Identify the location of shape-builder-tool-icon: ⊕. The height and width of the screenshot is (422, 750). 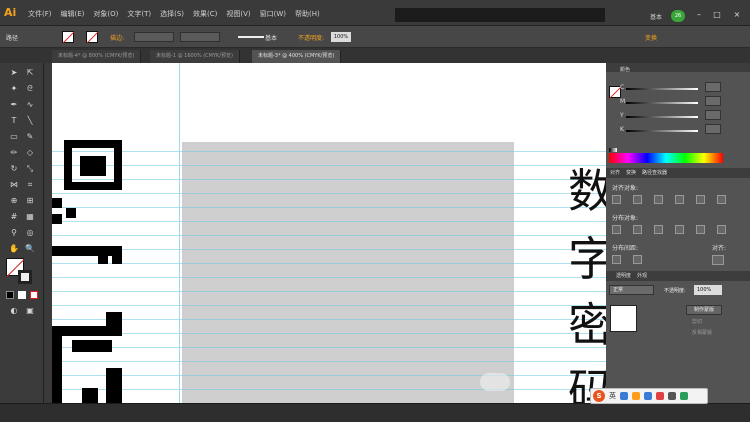
(14, 201).